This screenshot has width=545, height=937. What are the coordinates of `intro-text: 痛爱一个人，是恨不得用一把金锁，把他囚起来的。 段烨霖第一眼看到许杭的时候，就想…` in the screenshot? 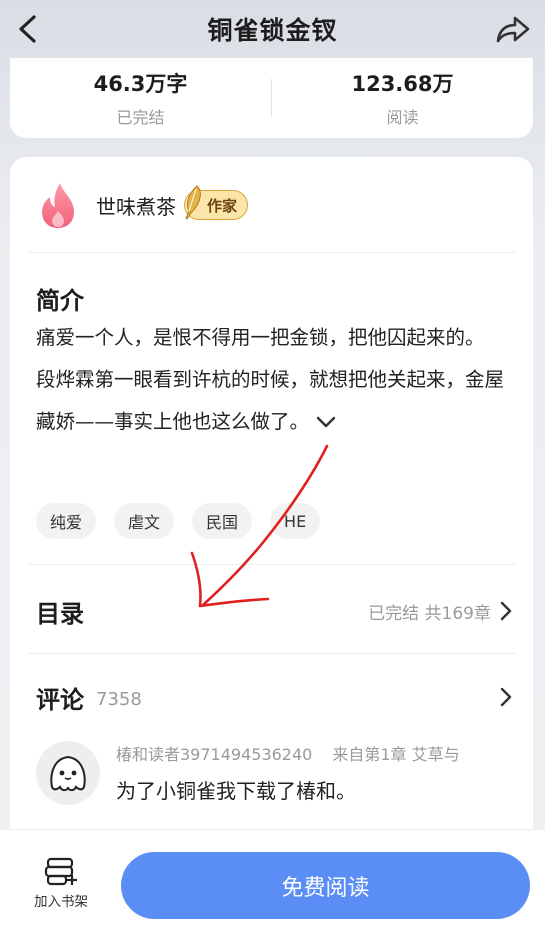 It's located at (273, 380).